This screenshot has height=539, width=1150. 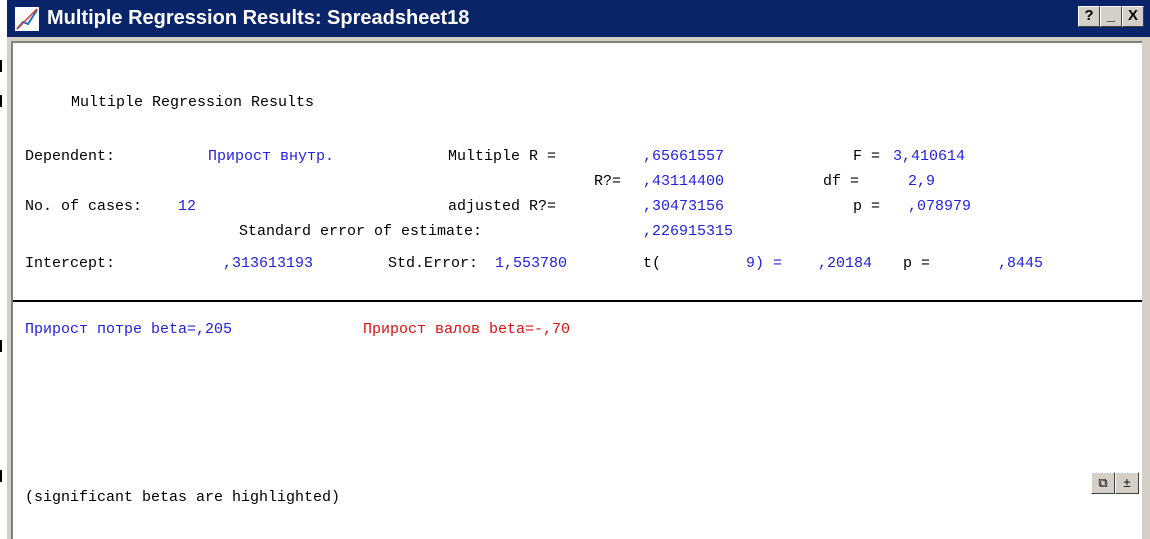 I want to click on help-button: ?, so click(x=1089, y=16).